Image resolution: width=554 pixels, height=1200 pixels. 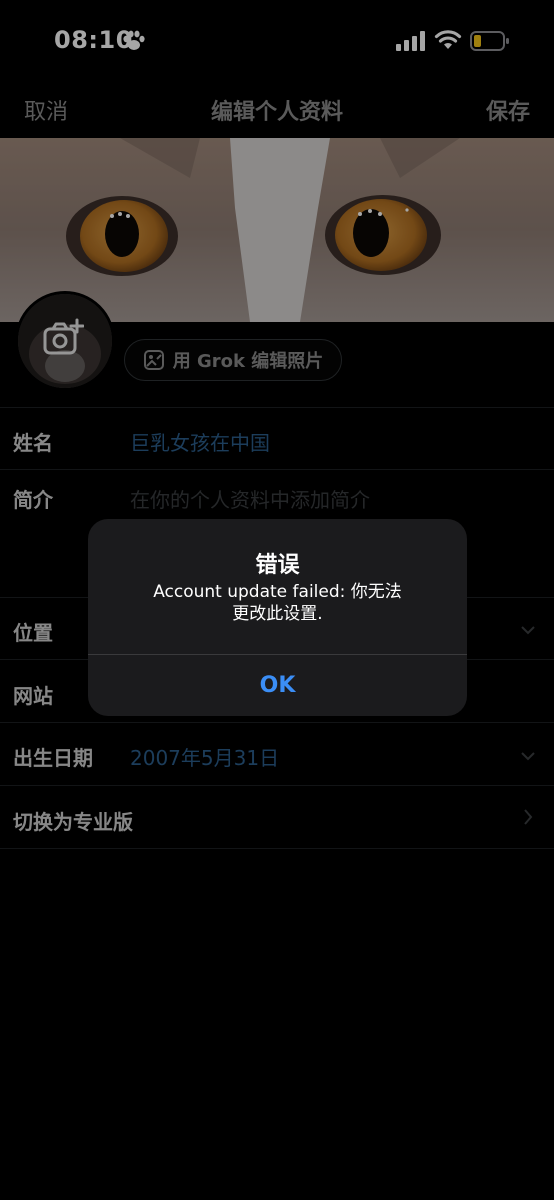 I want to click on ok-button: OK, so click(x=277, y=685).